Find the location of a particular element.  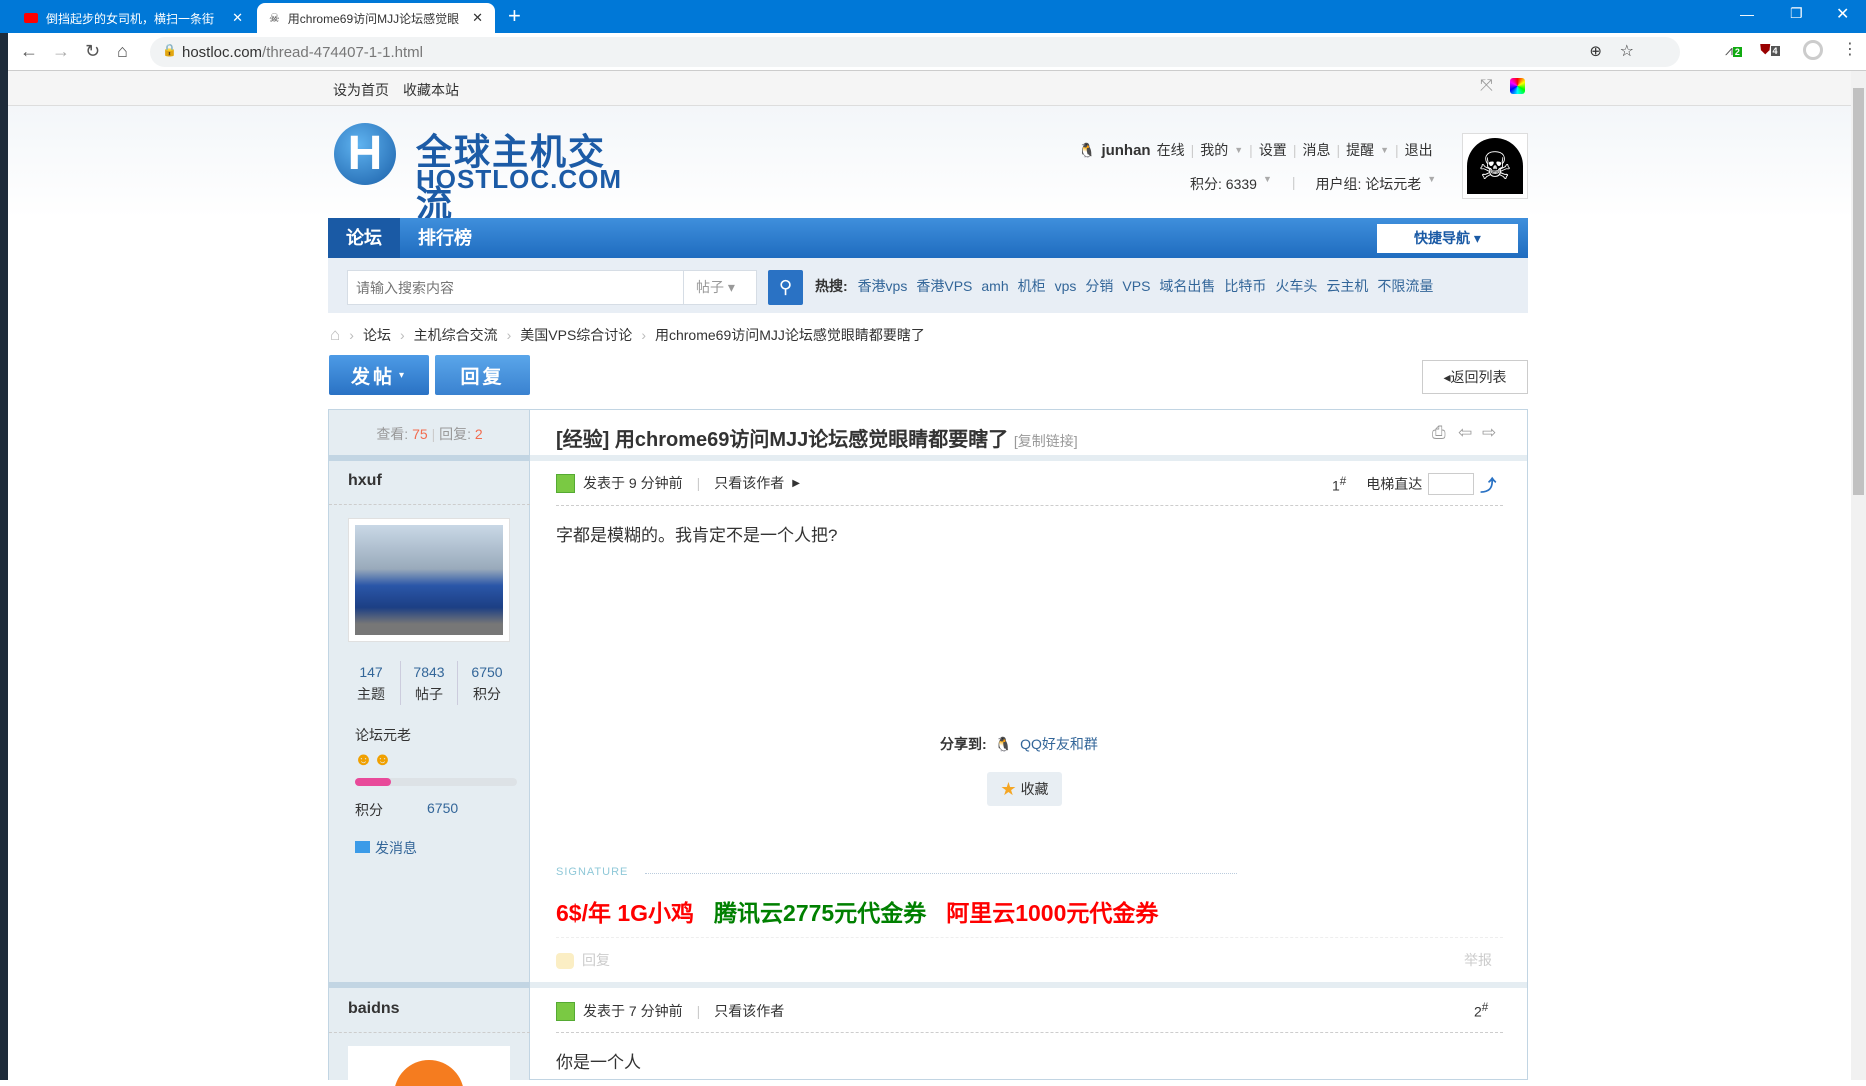

hot-link: 域名出售 is located at coordinates (1187, 286).